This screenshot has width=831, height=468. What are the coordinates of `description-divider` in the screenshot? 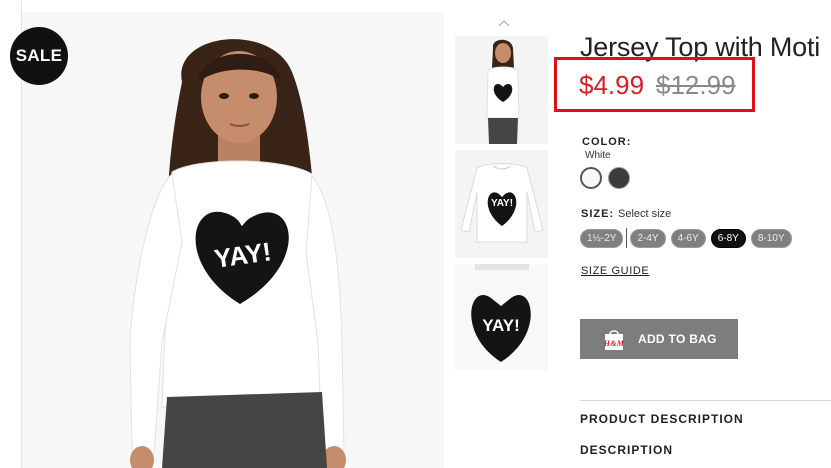 It's located at (705, 400).